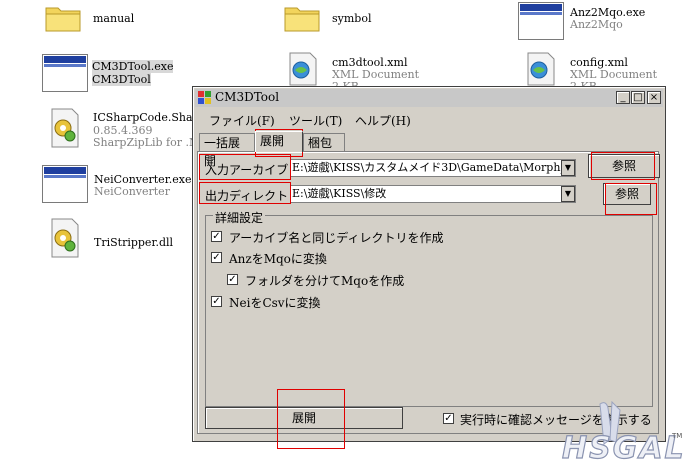  What do you see at coordinates (448, 418) in the screenshot?
I see `checkbox-confirm-message: ✓` at bounding box center [448, 418].